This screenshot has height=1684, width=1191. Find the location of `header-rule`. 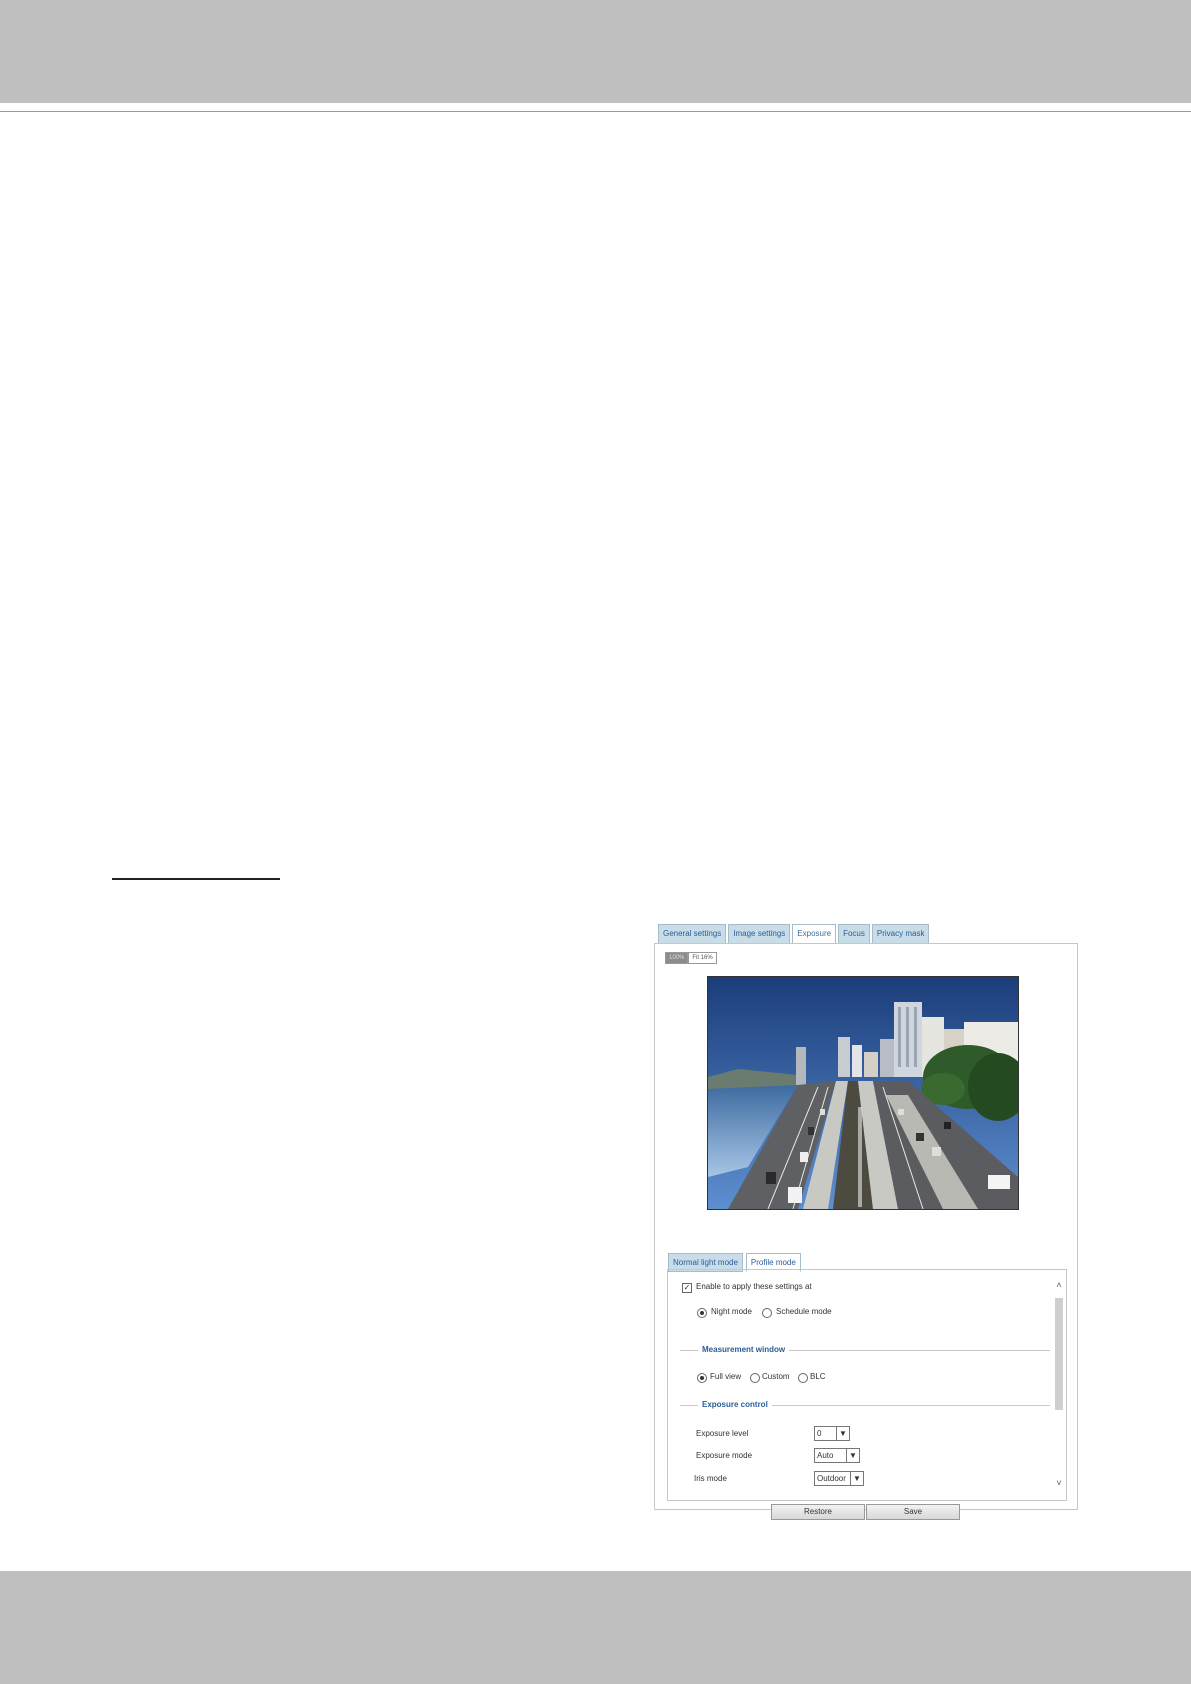

header-rule is located at coordinates (595, 111).